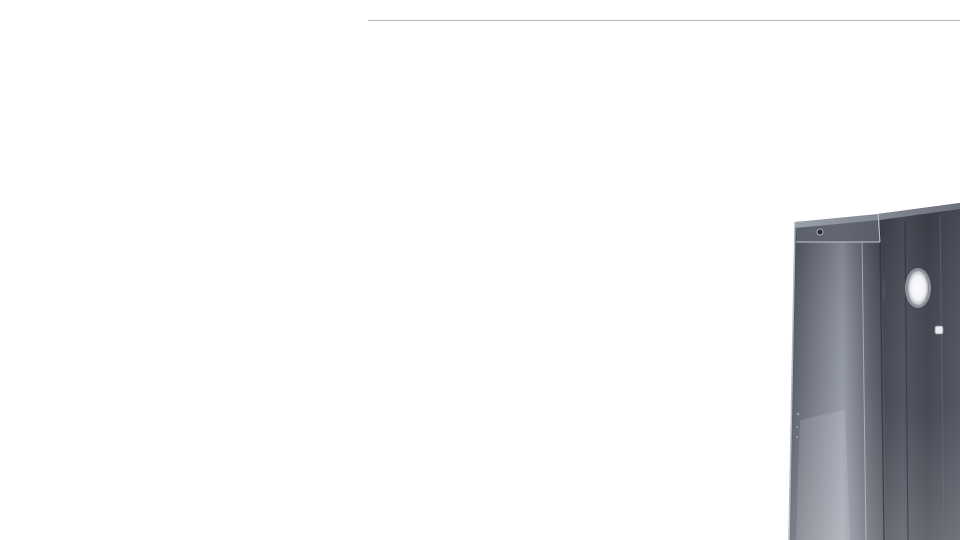  Describe the element at coordinates (918, 288) in the screenshot. I see `knockout-hole` at that location.